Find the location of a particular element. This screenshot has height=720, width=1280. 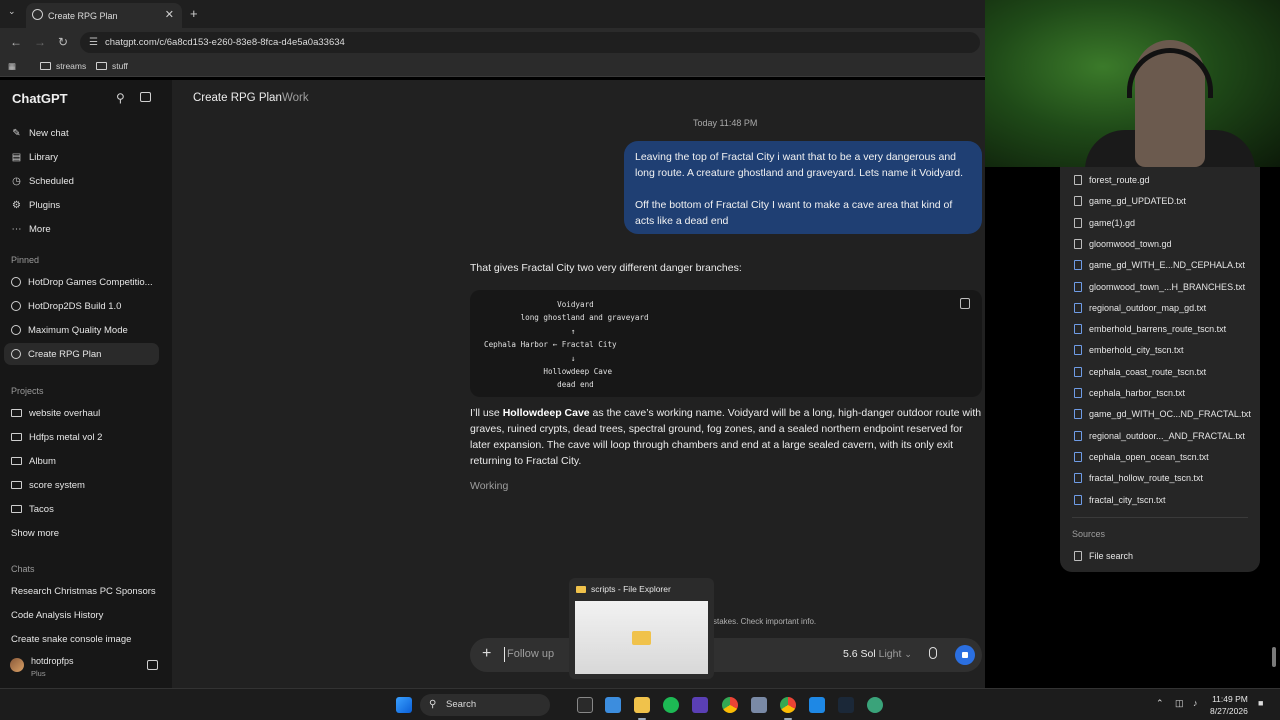

bookmarks-bar: ▦ streams stuff is located at coordinates (492, 66).